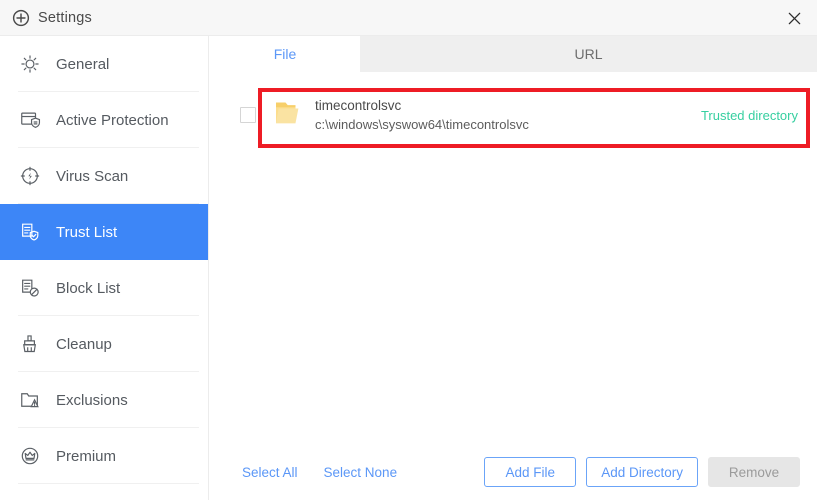  I want to click on shield-window-icon, so click(30, 120).